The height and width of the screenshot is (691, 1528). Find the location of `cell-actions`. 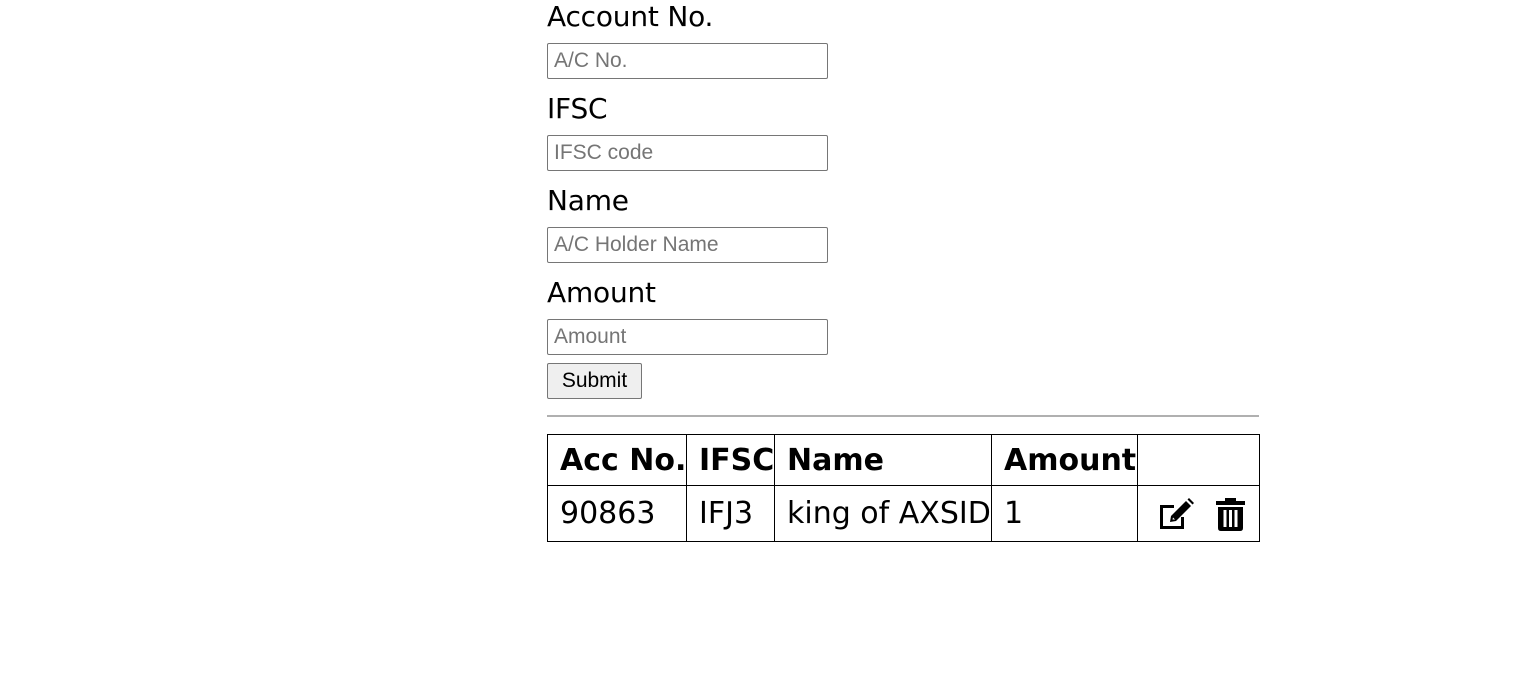

cell-actions is located at coordinates (1198, 513).